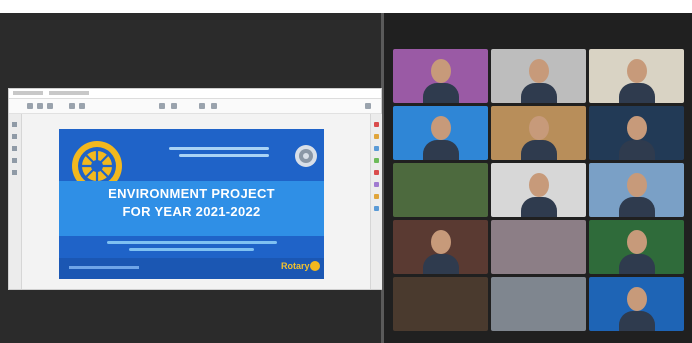  I want to click on rotary-wordmark: Rotary, so click(295, 266).